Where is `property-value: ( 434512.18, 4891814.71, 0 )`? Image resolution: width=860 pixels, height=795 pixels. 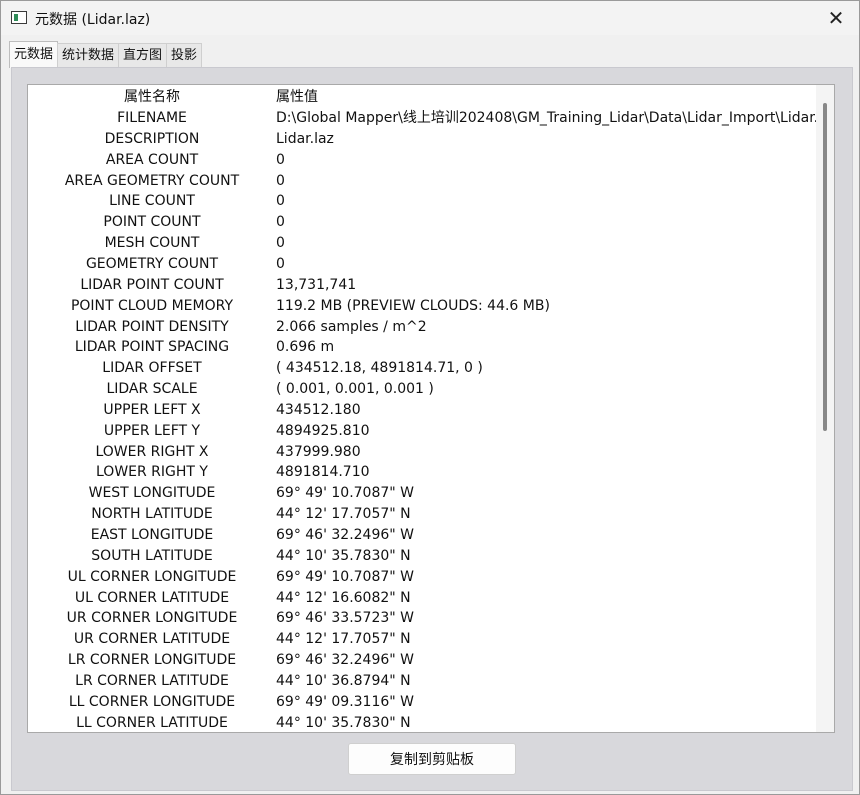 property-value: ( 434512.18, 4891814.71, 0 ) is located at coordinates (379, 368).